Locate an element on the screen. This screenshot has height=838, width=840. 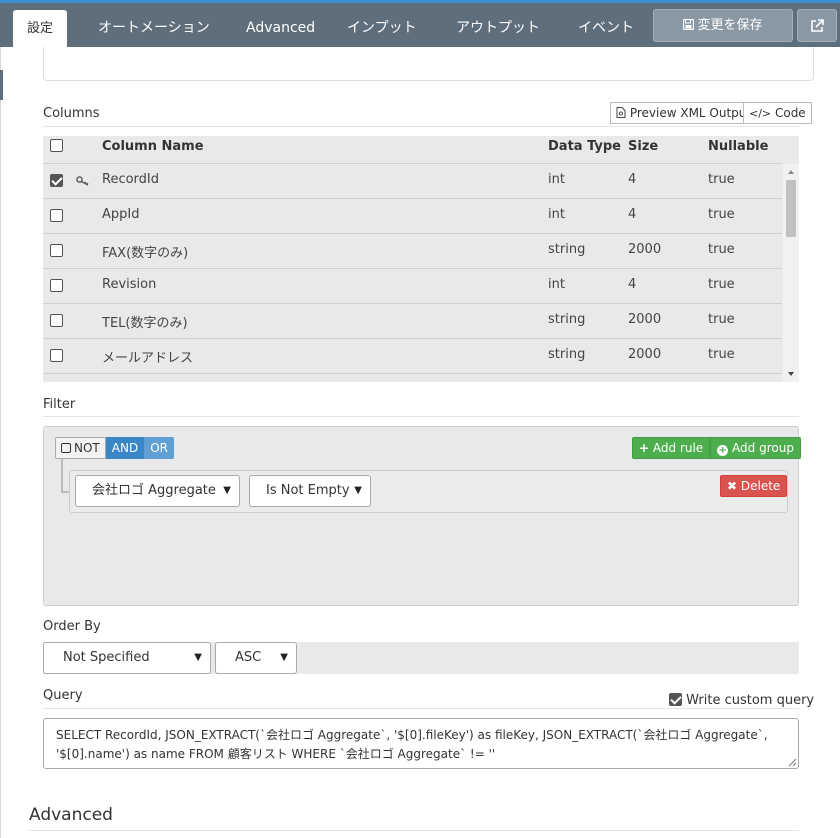
code-icon: </> is located at coordinates (760, 113).